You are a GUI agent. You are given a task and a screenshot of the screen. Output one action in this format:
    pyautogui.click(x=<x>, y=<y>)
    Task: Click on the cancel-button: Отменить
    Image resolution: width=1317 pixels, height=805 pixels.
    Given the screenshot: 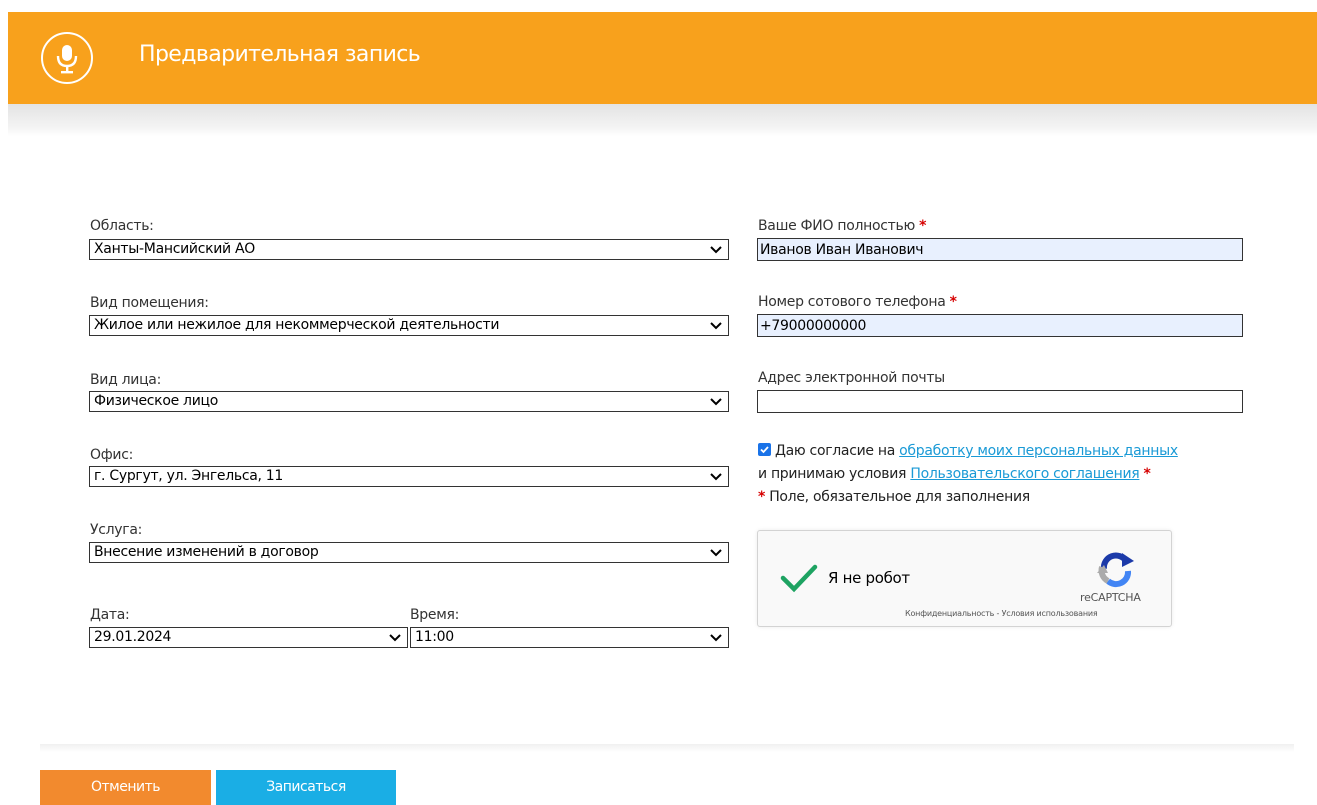 What is the action you would take?
    pyautogui.click(x=125, y=787)
    